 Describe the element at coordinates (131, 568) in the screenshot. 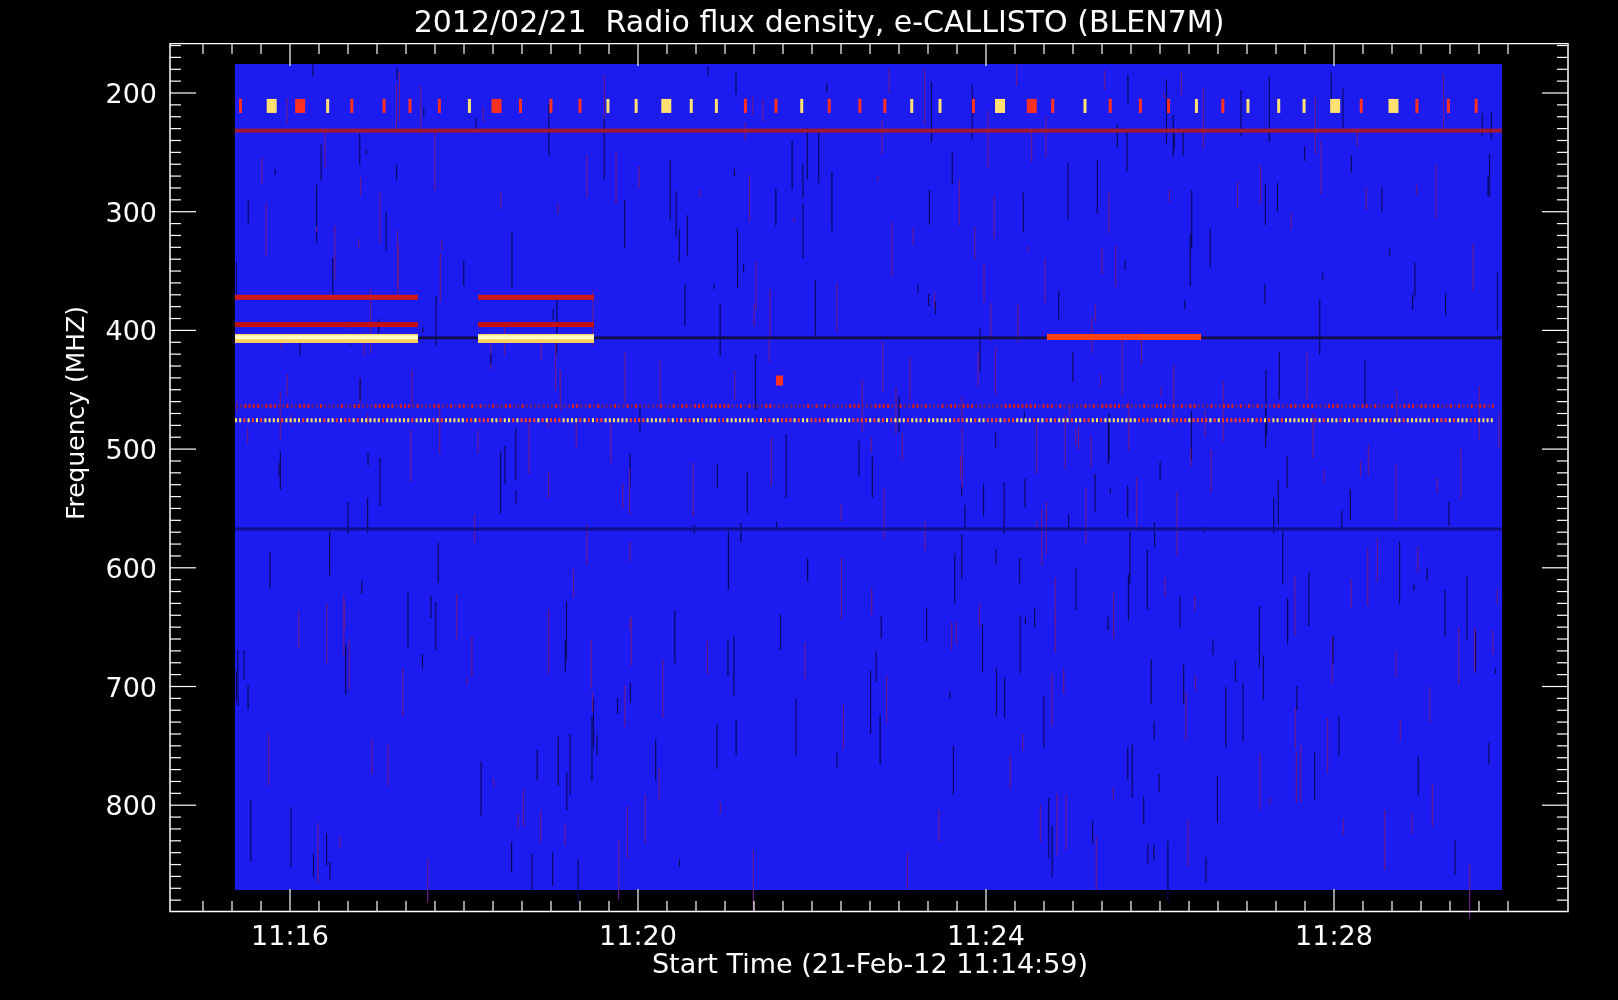

I see `y-tick-label: 600` at that location.